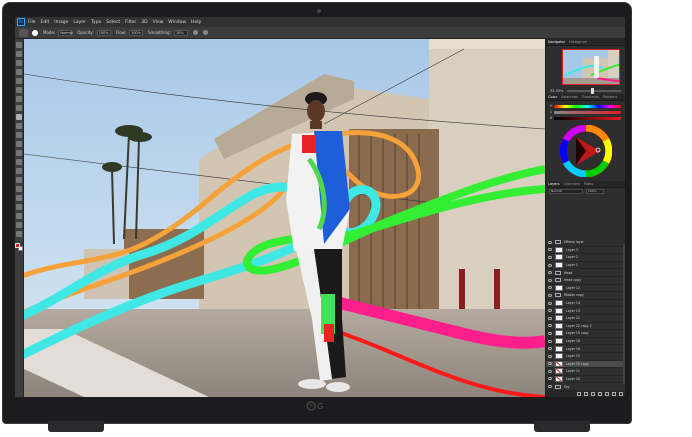 The height and width of the screenshot is (437, 692). What do you see at coordinates (594, 90) in the screenshot?
I see `zoom-slider` at bounding box center [594, 90].